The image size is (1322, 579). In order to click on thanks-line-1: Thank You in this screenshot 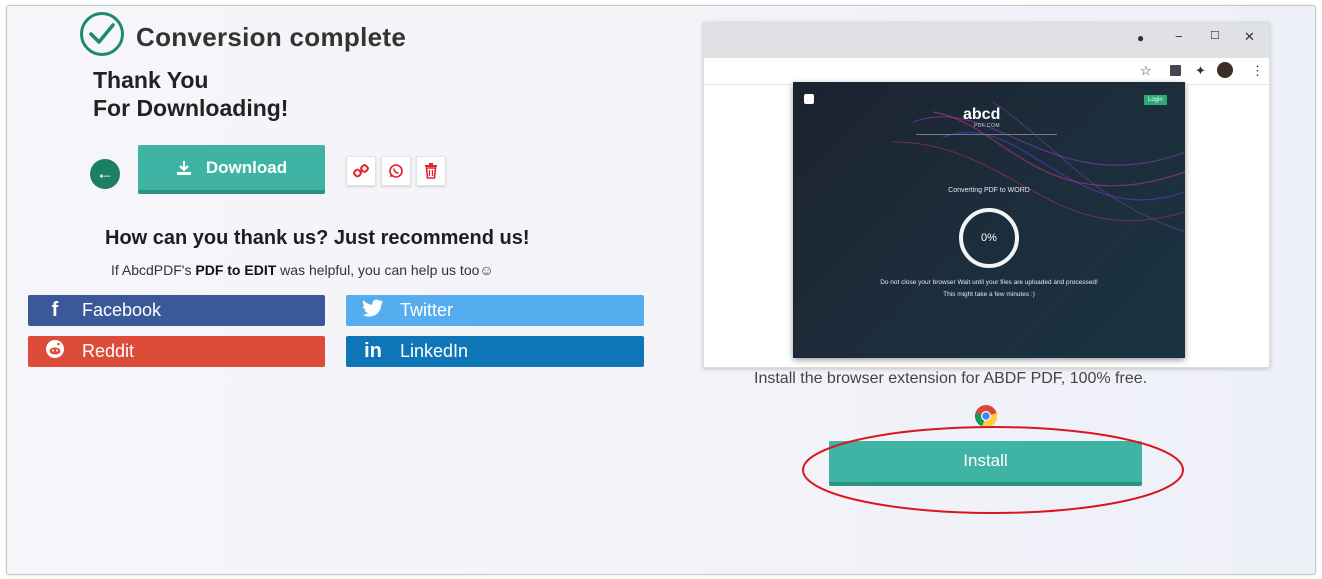, I will do `click(151, 80)`.